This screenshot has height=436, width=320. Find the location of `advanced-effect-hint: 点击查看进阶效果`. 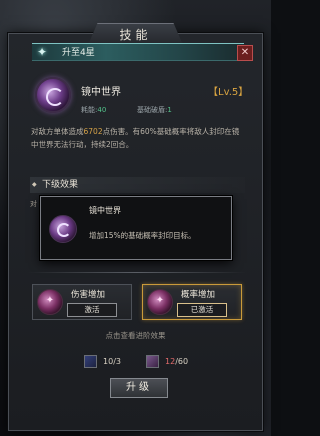

advanced-effect-hint: 点击查看进阶效果 is located at coordinates (135, 335).